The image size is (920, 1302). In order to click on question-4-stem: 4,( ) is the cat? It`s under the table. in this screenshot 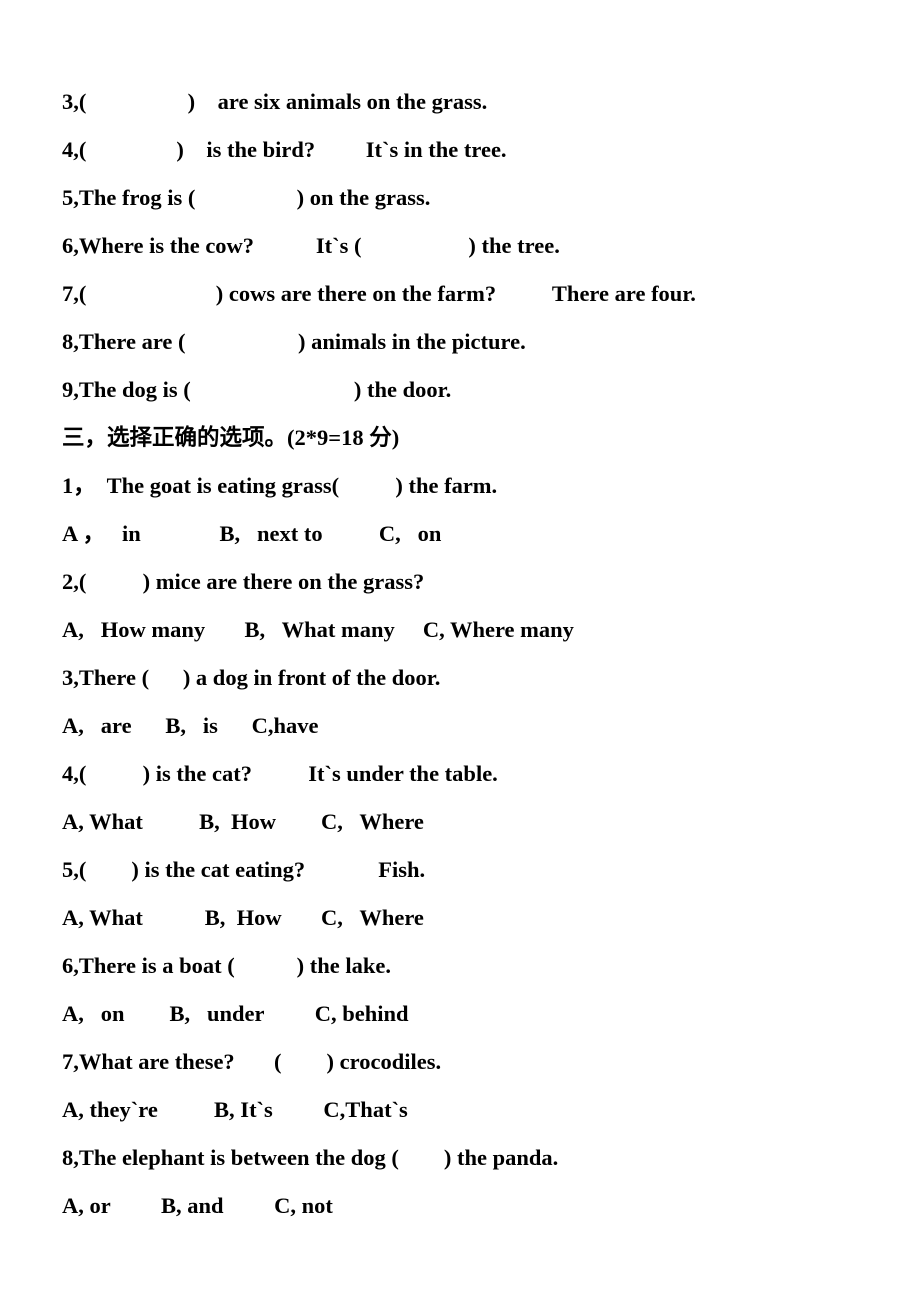, I will do `click(280, 773)`.